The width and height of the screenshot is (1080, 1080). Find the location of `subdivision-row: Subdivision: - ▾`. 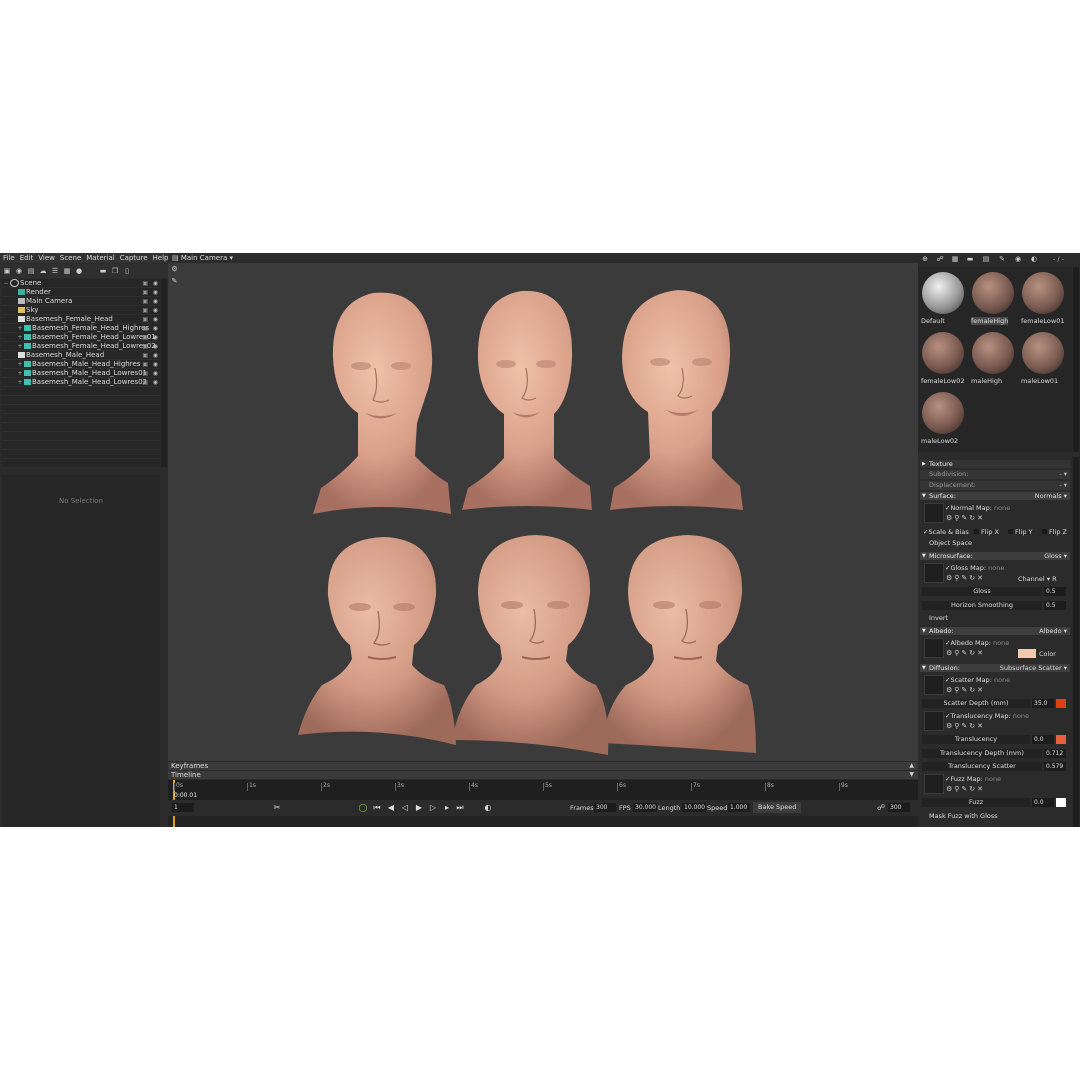

subdivision-row: Subdivision: - ▾ is located at coordinates (995, 474).